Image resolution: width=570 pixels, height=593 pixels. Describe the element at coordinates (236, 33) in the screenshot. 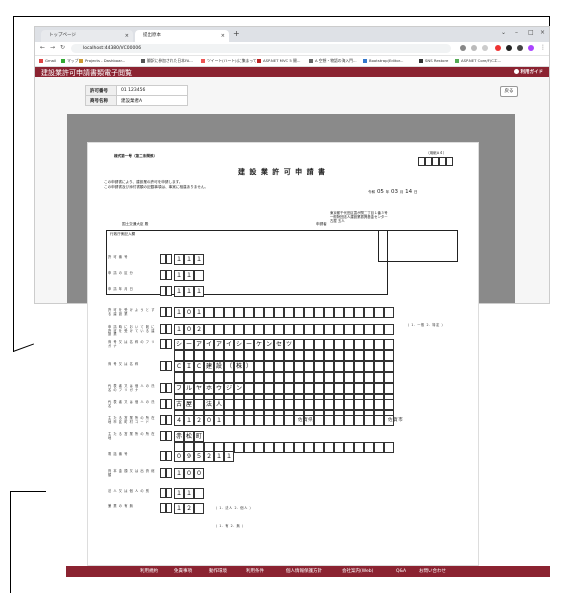

I see `new-tab-icon: +` at that location.